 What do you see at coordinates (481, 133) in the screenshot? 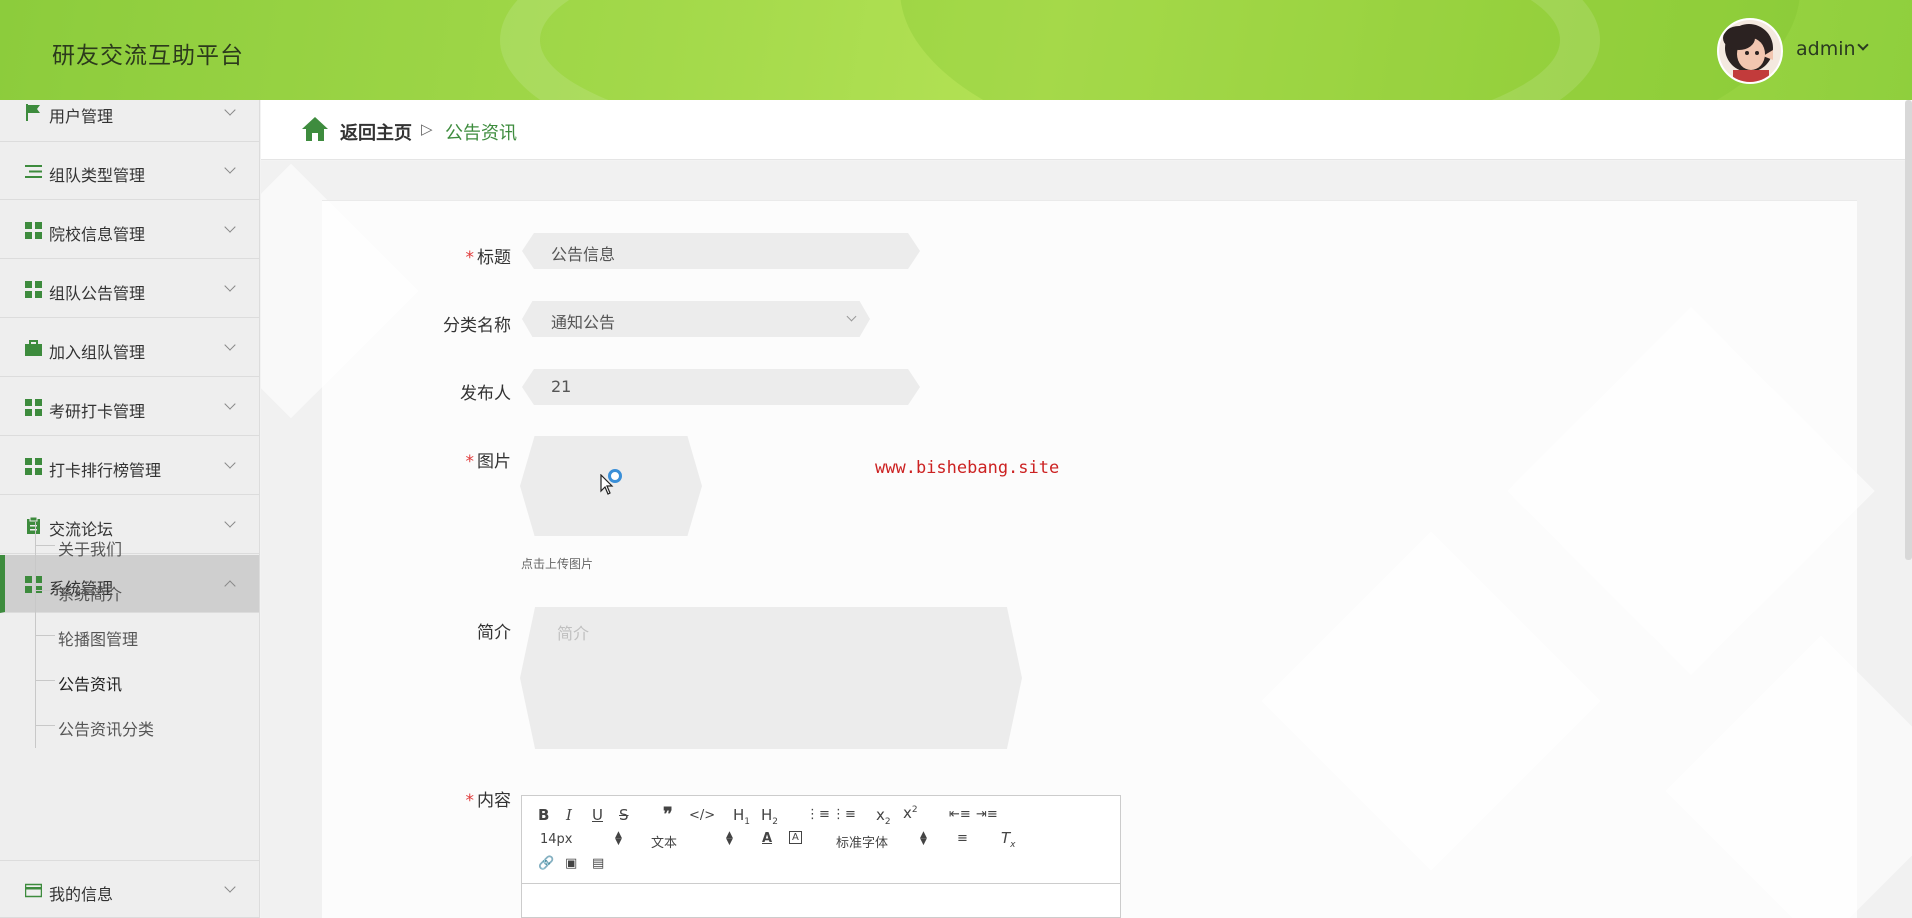
I see `breadcrumb-current: 公告资讯` at bounding box center [481, 133].